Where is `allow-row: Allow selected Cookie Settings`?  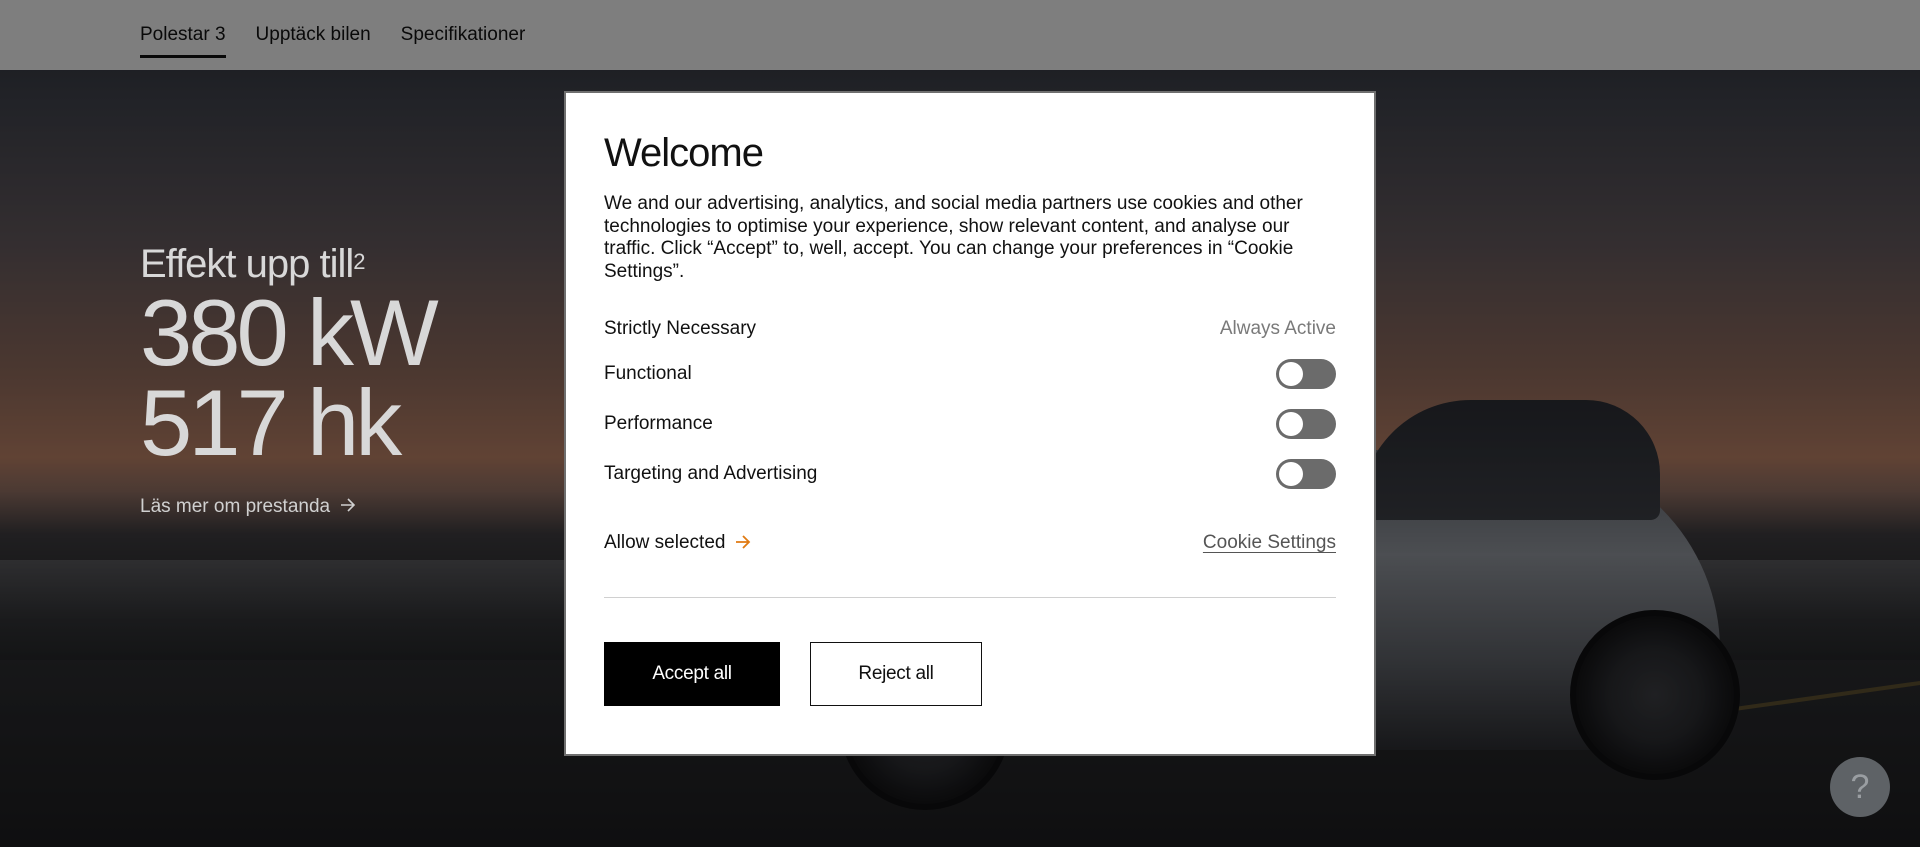
allow-row: Allow selected Cookie Settings is located at coordinates (970, 543).